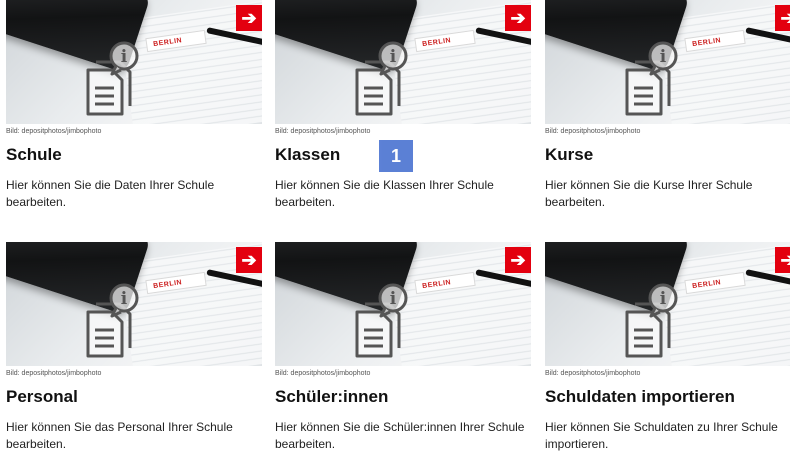 This screenshot has width=790, height=468. Describe the element at coordinates (403, 398) in the screenshot. I see `card-title: Schüler:innen` at that location.